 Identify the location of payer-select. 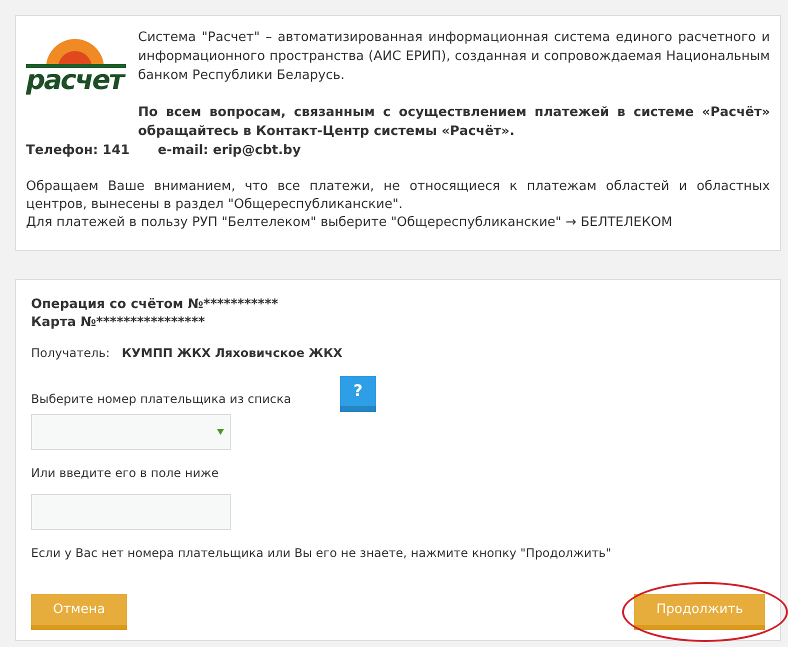
(131, 432).